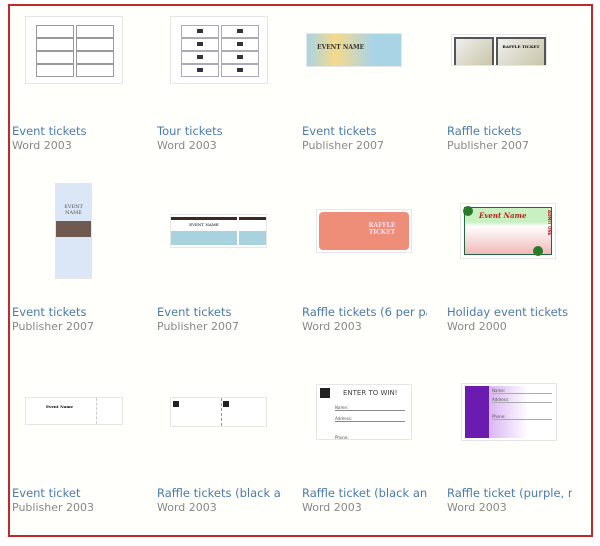 Image resolution: width=600 pixels, height=546 pixels. I want to click on template-title-link: Raffle ticket (black and white), so click(364, 493).